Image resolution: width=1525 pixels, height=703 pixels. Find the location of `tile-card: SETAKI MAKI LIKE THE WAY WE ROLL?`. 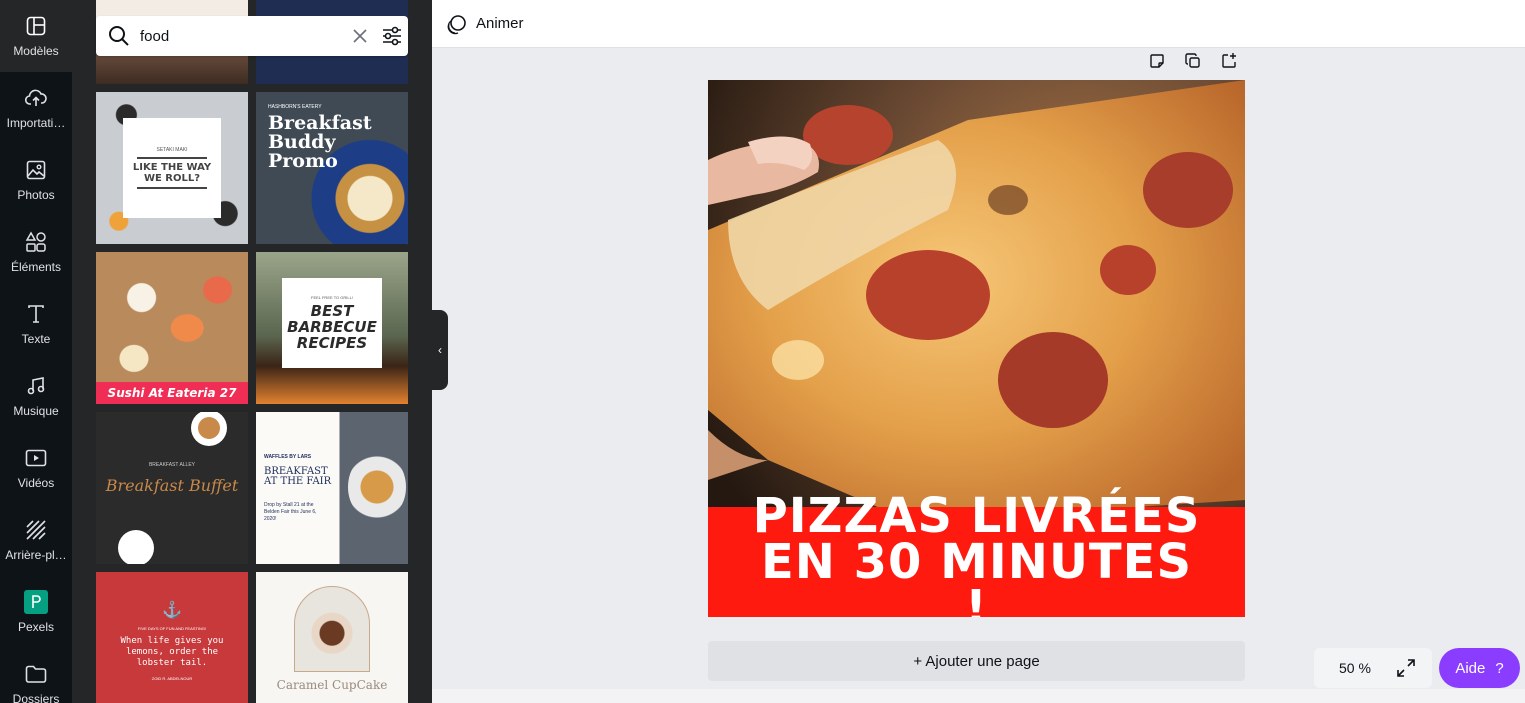

tile-card: SETAKI MAKI LIKE THE WAY WE ROLL? is located at coordinates (172, 168).